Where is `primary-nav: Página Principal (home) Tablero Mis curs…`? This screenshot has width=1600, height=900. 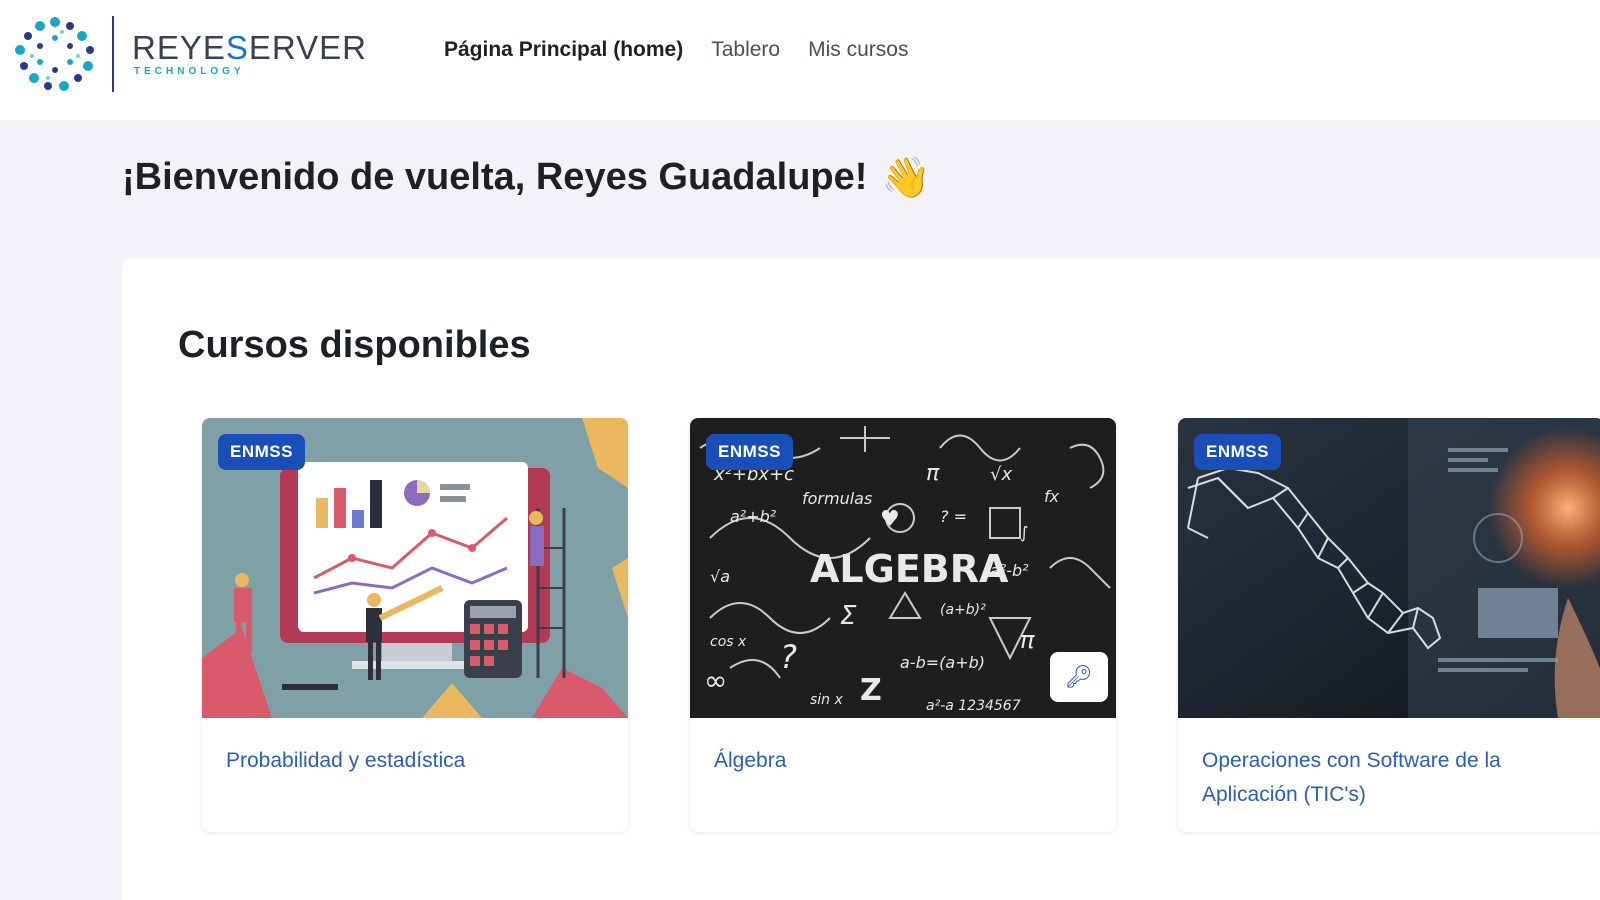 primary-nav: Página Principal (home) Tablero Mis curs… is located at coordinates (676, 50).